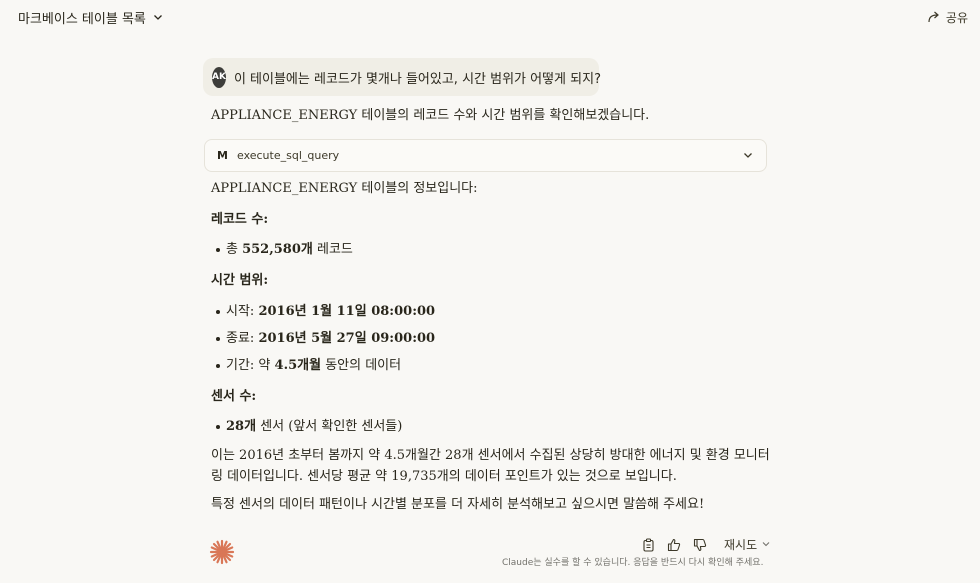  Describe the element at coordinates (289, 249) in the screenshot. I see `records-item: 총 552,580개 레코드` at that location.